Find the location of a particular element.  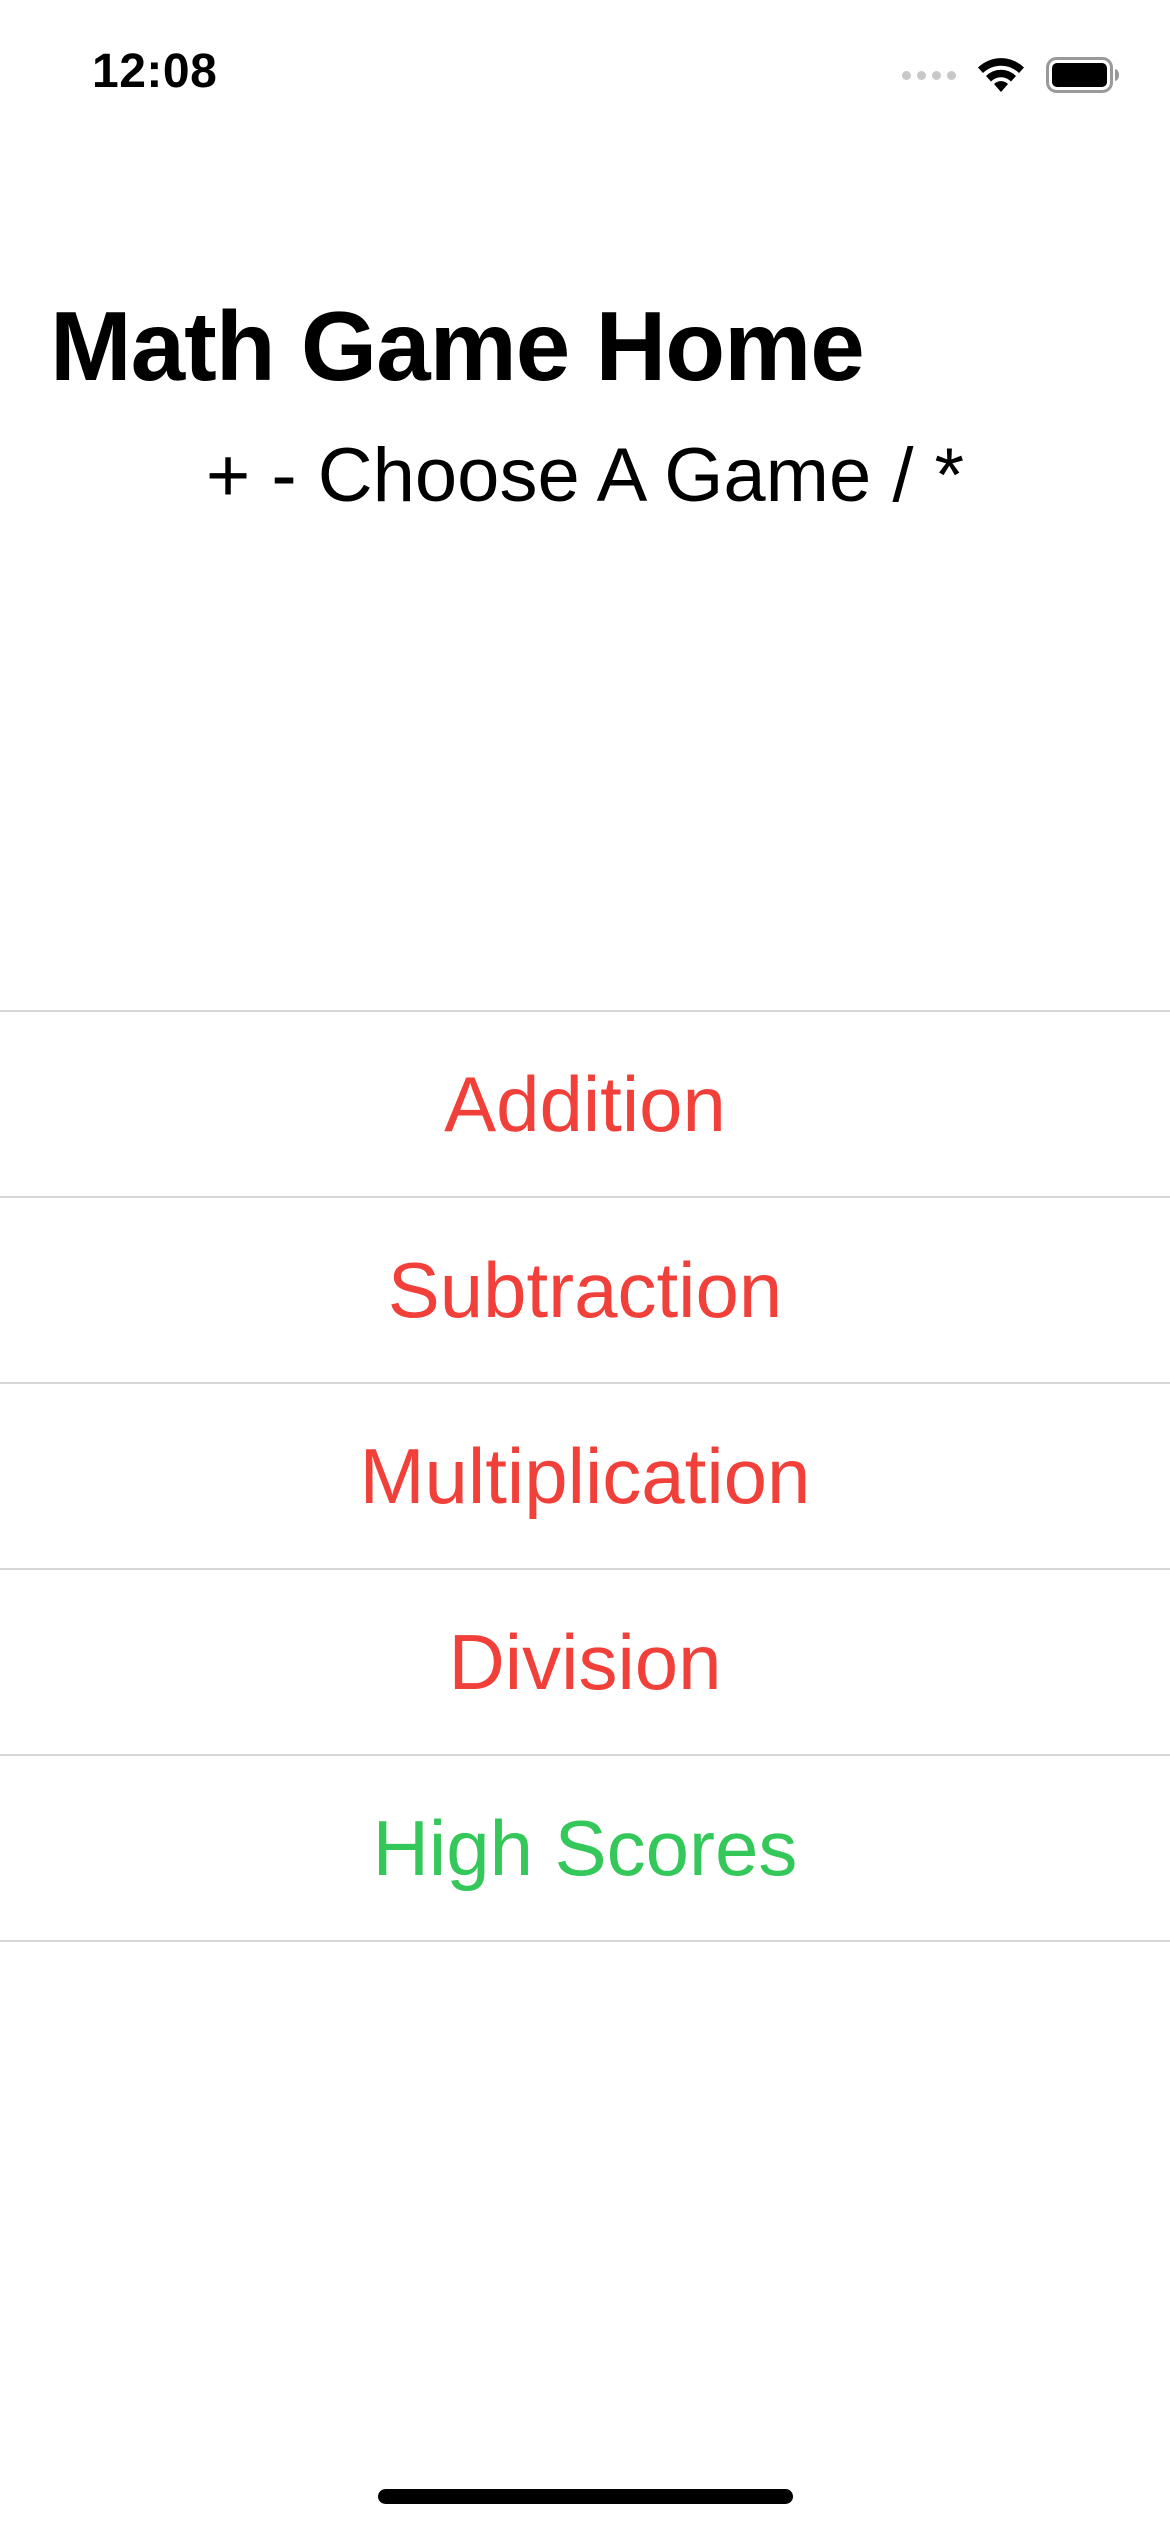

status-indicators is located at coordinates (1011, 75).